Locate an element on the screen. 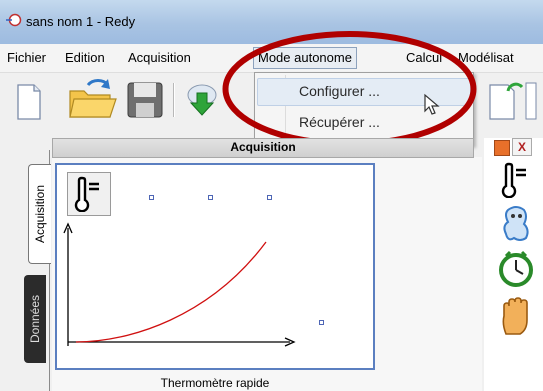 The height and width of the screenshot is (391, 543). title-bar: sans nom 1 - Redy is located at coordinates (271, 22).